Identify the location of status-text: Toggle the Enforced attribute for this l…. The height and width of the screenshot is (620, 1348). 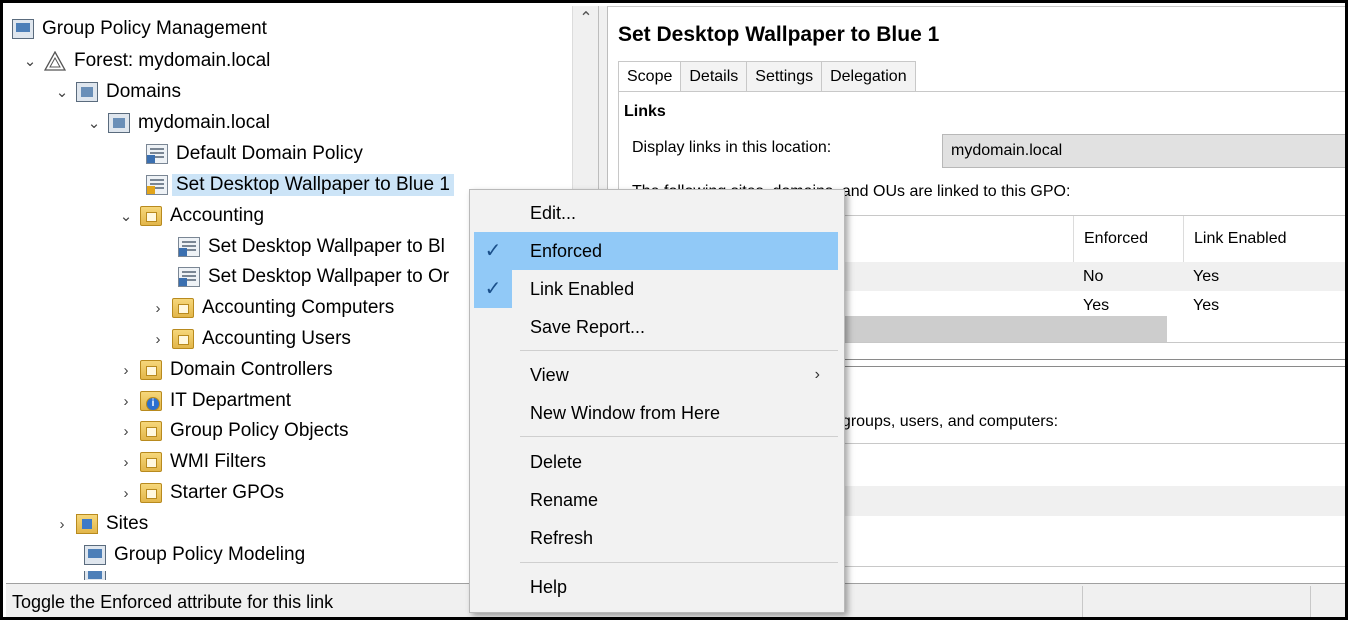
(173, 602).